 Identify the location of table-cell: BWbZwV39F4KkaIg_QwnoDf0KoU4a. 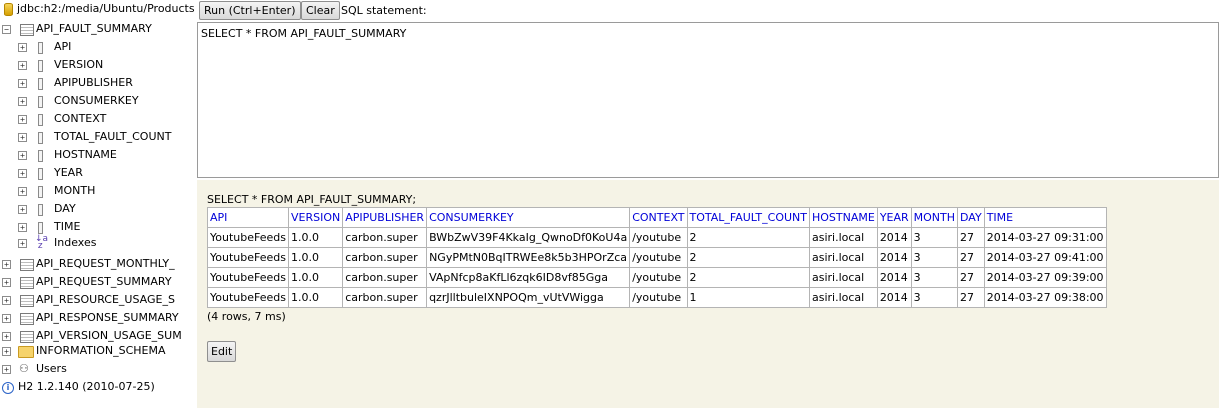
(528, 237).